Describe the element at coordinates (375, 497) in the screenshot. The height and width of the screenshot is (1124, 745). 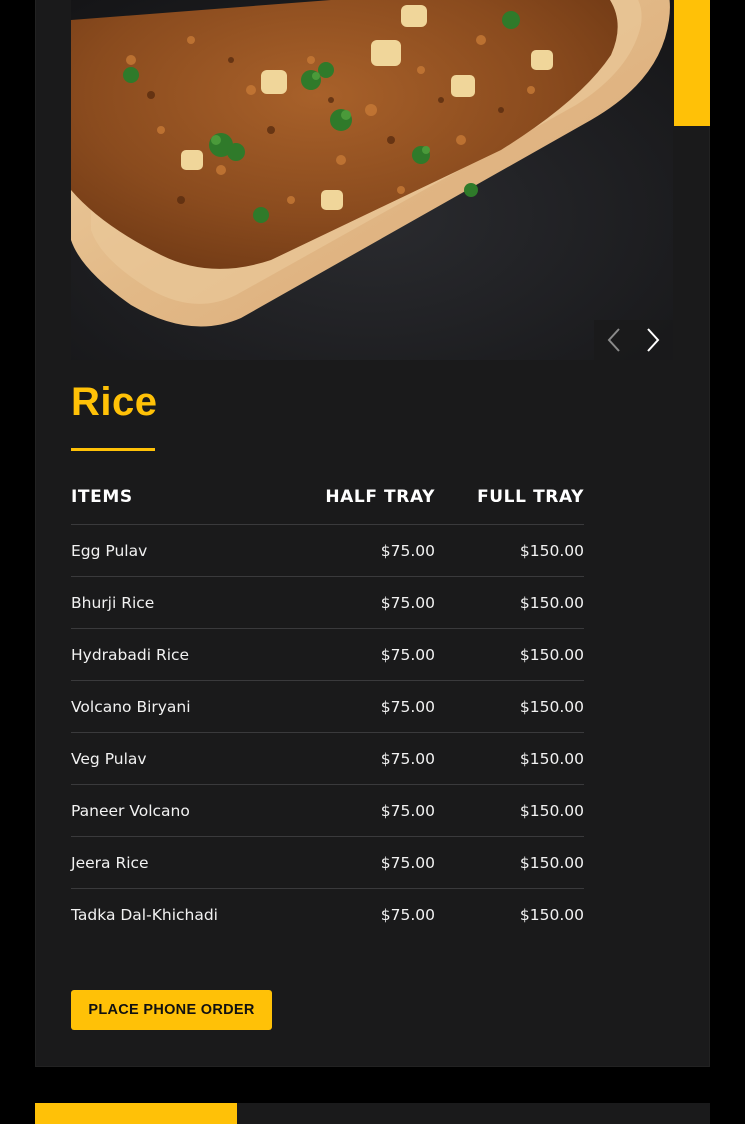
I see `header-half-tray: HALF TRAY` at that location.